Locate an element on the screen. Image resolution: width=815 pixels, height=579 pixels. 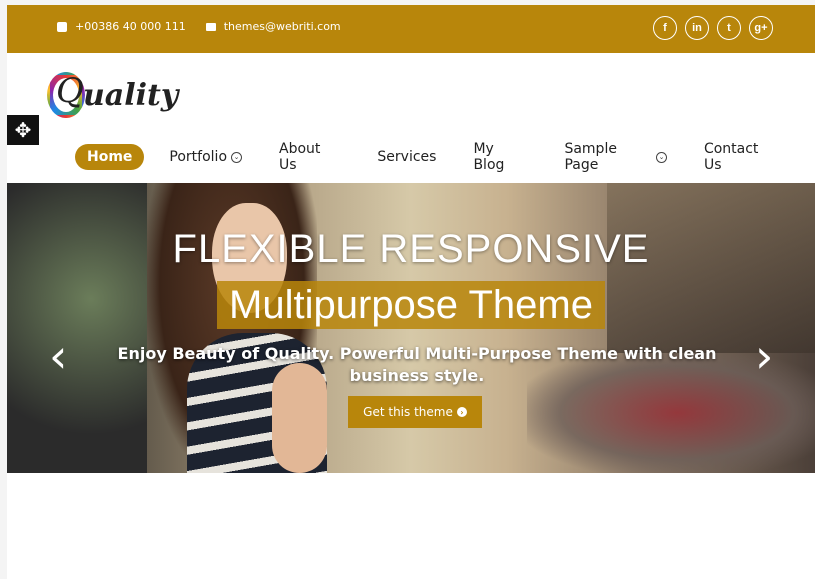
nav-contact-label: Contact Us is located at coordinates (731, 157).